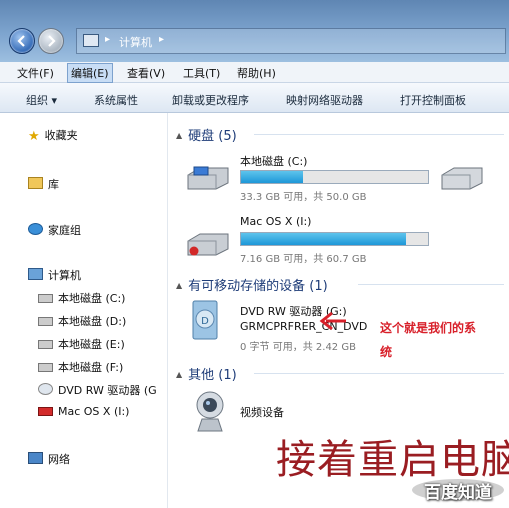  I want to click on forward-button, so click(51, 41).